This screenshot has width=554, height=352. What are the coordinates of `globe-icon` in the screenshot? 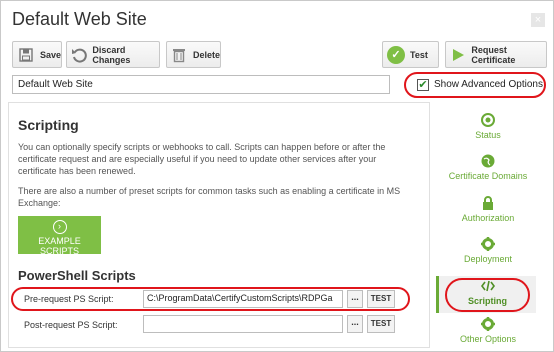 It's located at (488, 161).